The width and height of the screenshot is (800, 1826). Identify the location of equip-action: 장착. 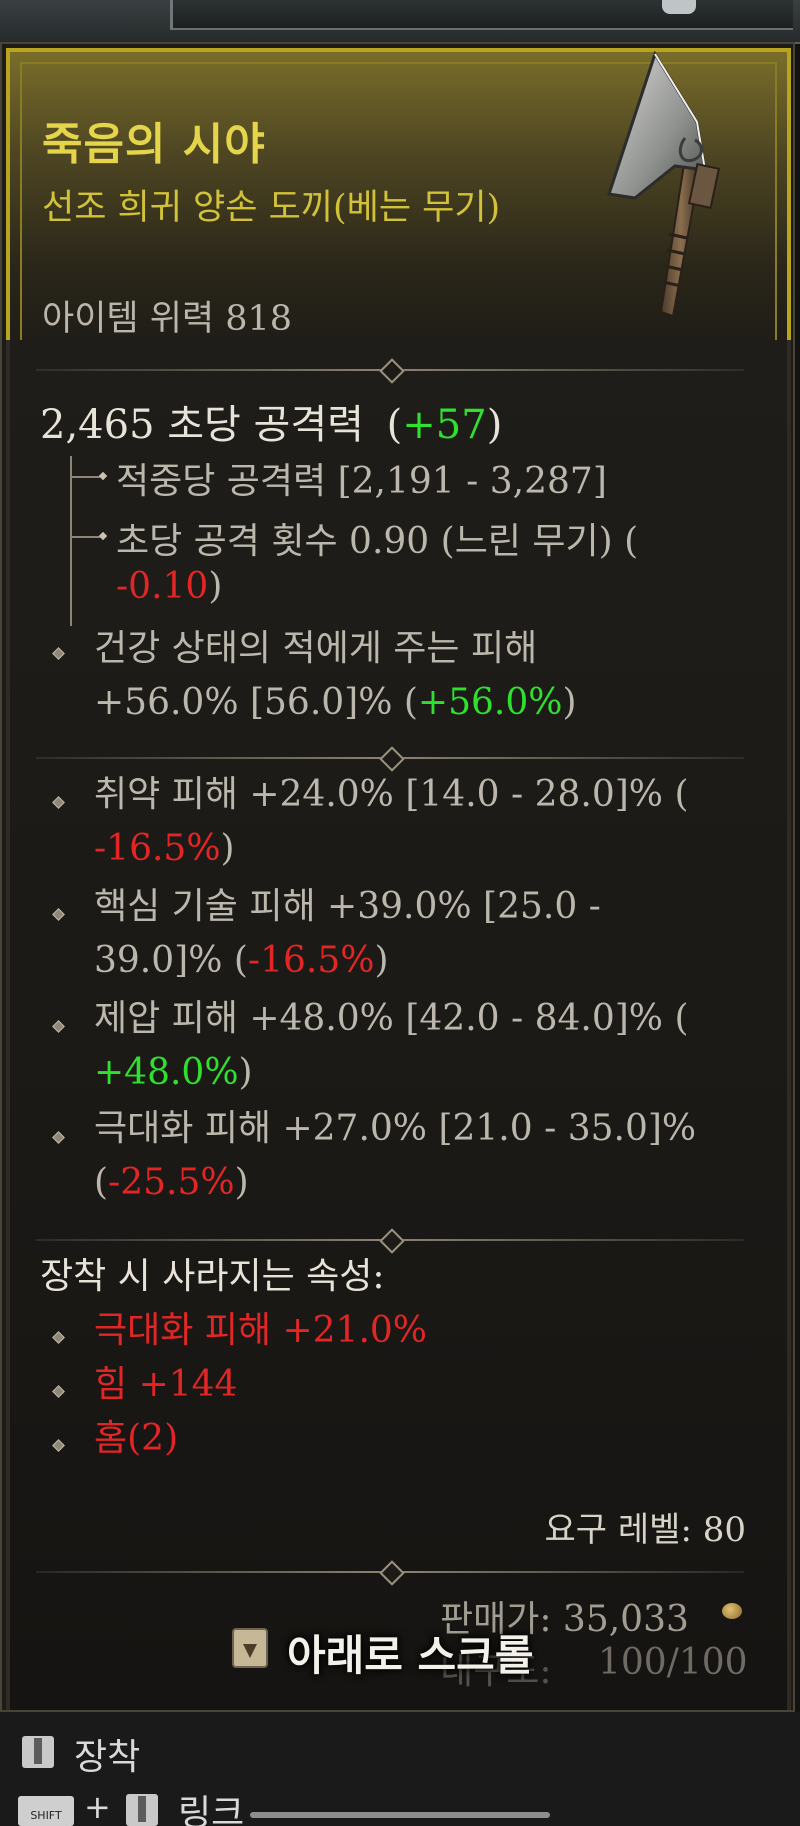
(107, 1754).